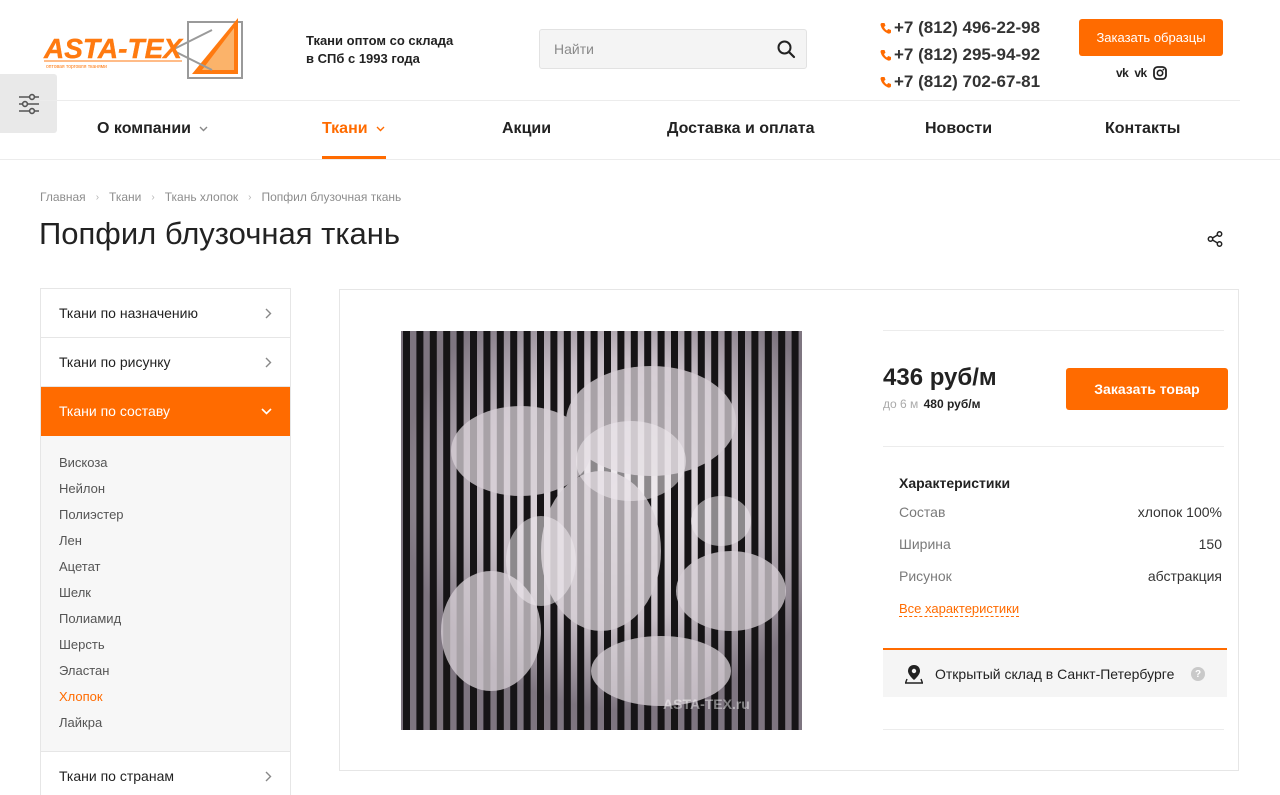 The width and height of the screenshot is (1280, 795). What do you see at coordinates (84, 670) in the screenshot?
I see `submenu-item: Эластан` at bounding box center [84, 670].